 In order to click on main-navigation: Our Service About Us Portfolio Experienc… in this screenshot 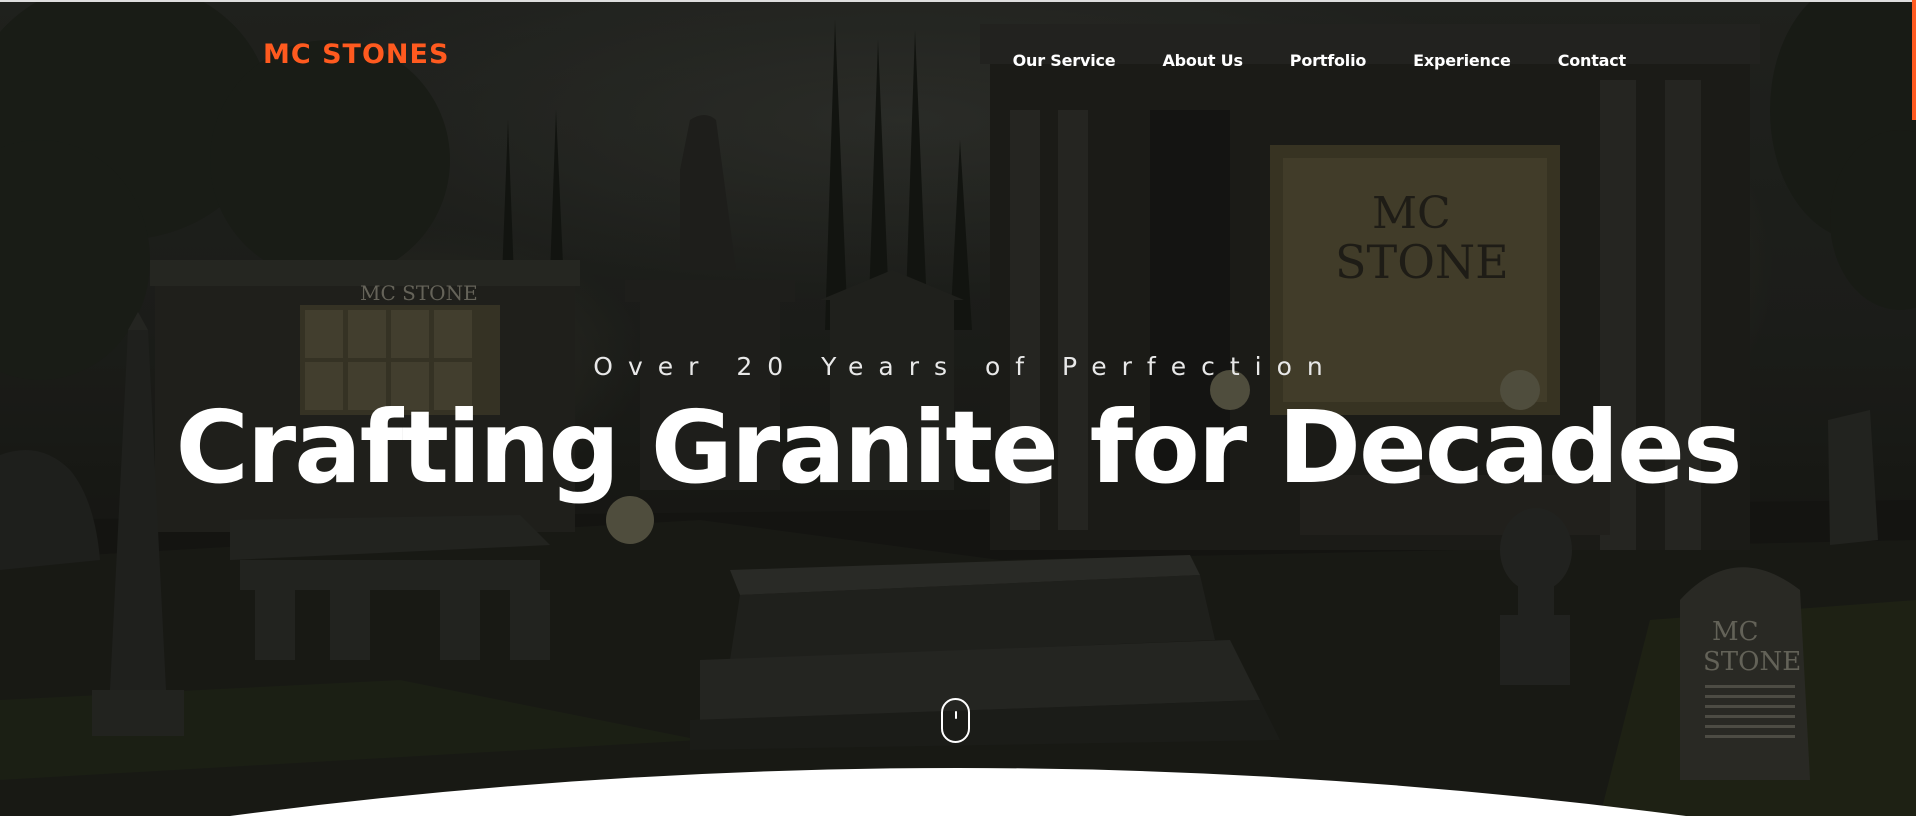, I will do `click(1296, 61)`.